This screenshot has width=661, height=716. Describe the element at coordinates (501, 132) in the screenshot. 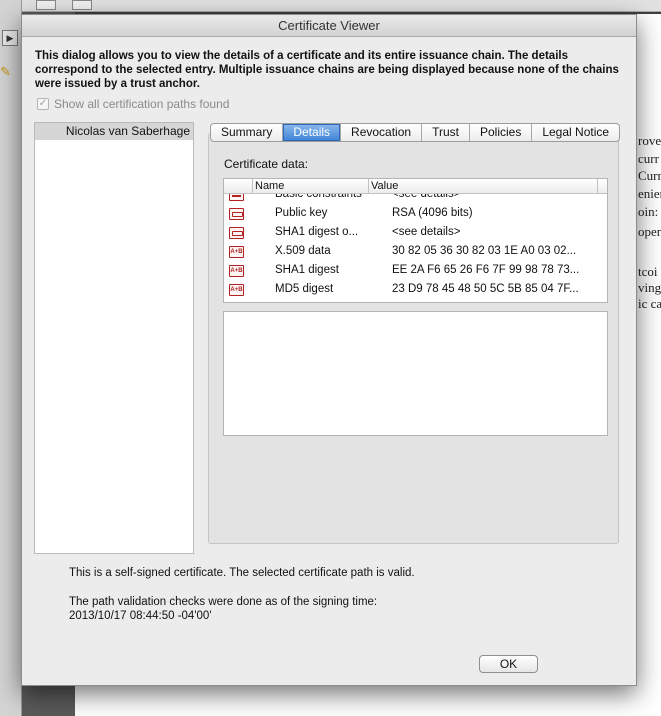

I see `tab-policies: Policies` at that location.